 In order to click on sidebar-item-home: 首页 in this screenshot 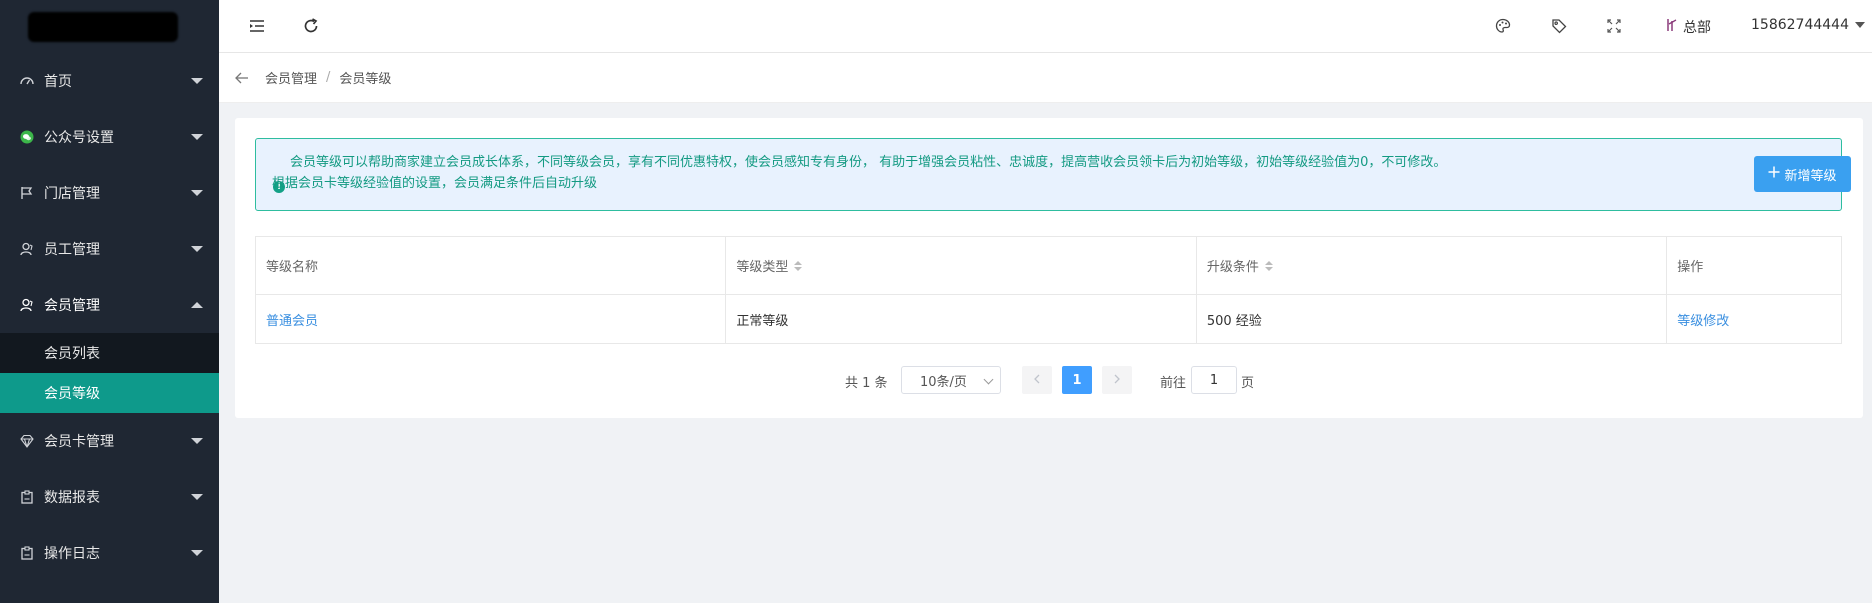, I will do `click(109, 81)`.